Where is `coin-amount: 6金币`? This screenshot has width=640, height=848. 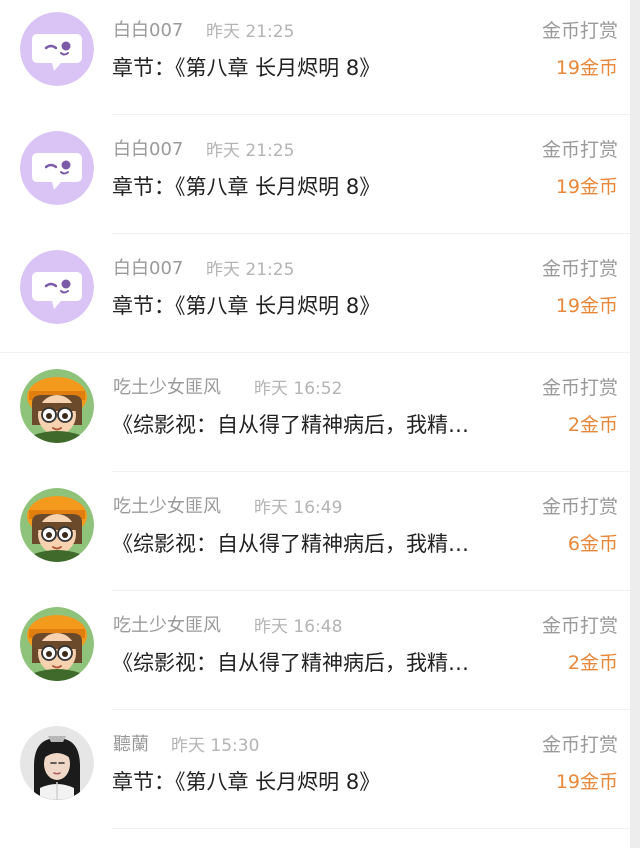 coin-amount: 6金币 is located at coordinates (592, 544).